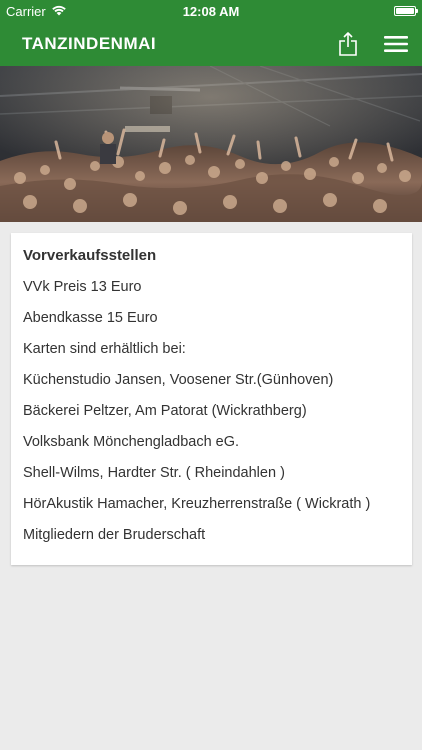 Image resolution: width=422 pixels, height=750 pixels. Describe the element at coordinates (82, 287) in the screenshot. I see `card-line-vvk-price: VVk Preis 13 Euro` at that location.